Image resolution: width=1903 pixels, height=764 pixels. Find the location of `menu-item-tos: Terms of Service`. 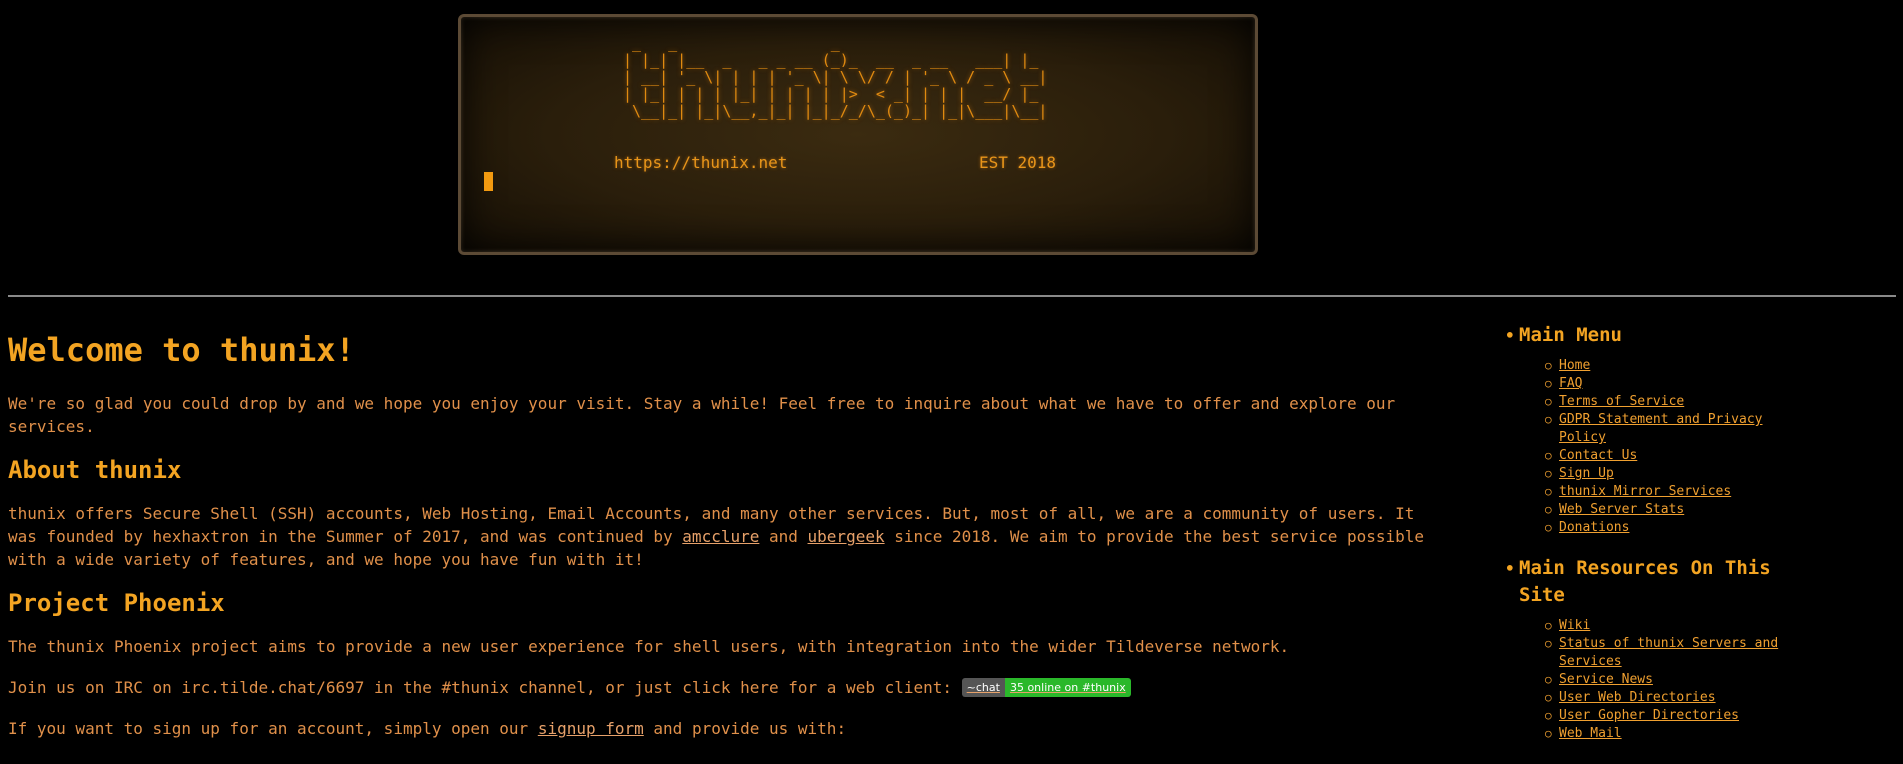

menu-item-tos: Terms of Service is located at coordinates (1675, 402).